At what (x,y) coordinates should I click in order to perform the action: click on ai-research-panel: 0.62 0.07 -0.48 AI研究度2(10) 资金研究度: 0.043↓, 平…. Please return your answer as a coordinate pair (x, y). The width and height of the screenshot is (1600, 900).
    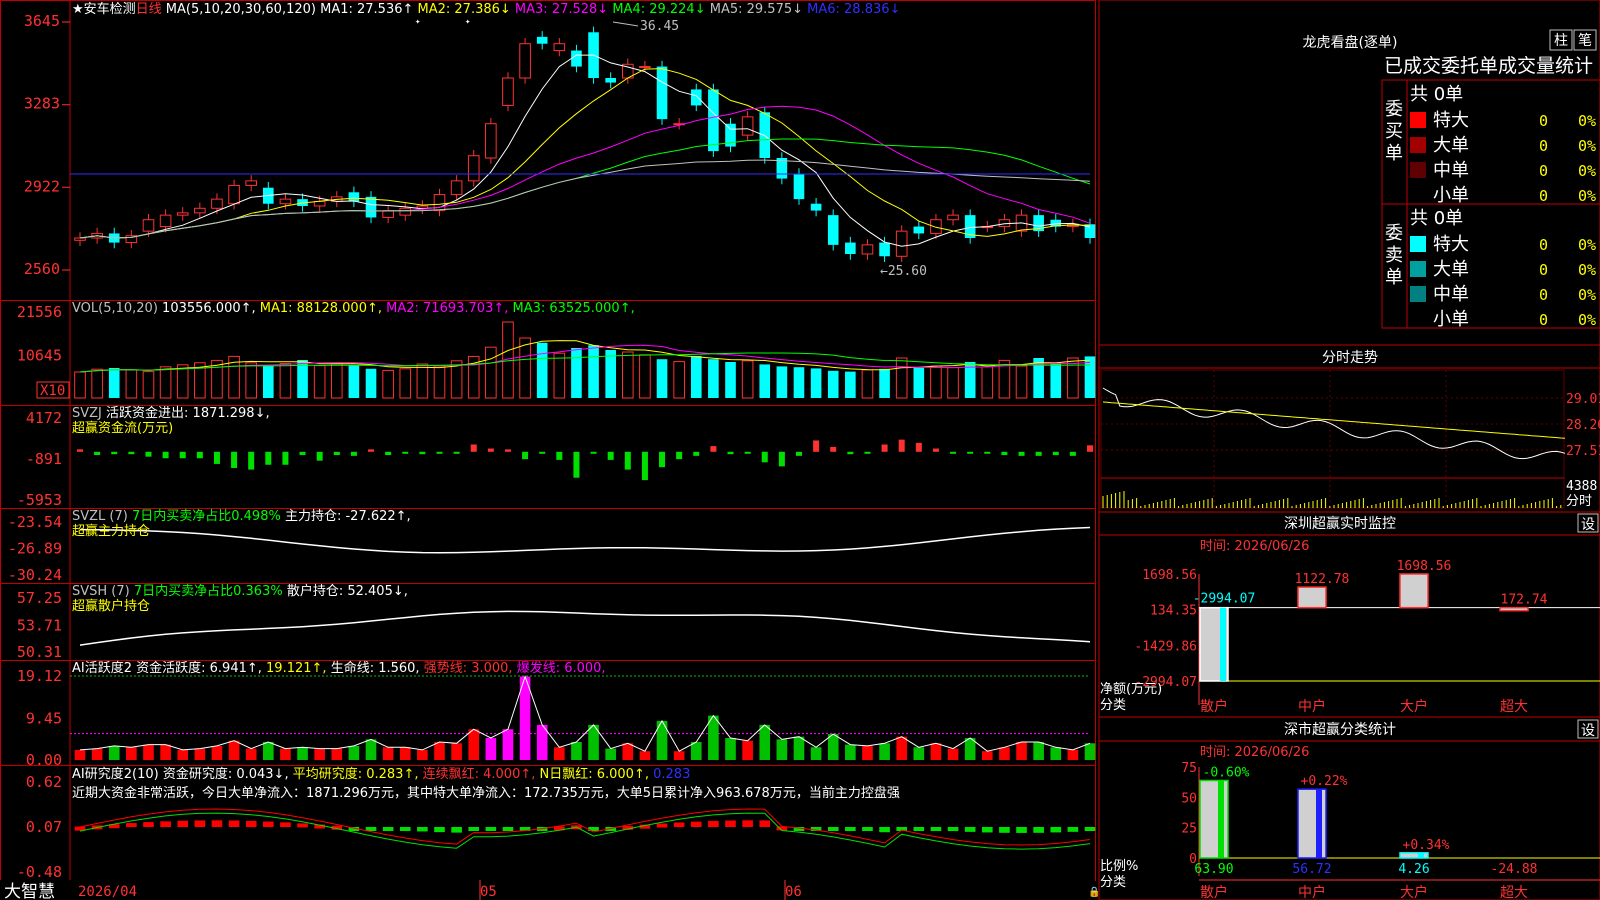
    Looking at the image, I should click on (556, 823).